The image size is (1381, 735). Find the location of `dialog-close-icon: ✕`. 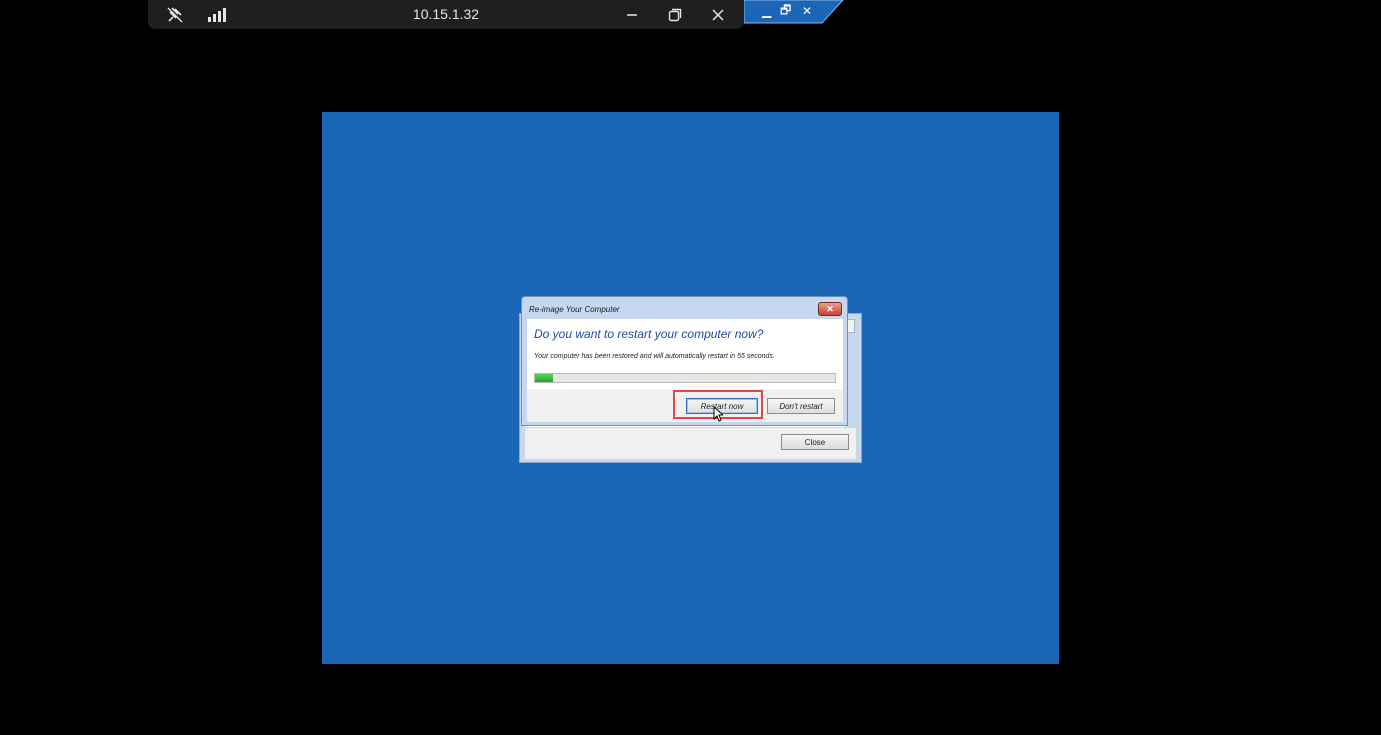

dialog-close-icon: ✕ is located at coordinates (830, 309).